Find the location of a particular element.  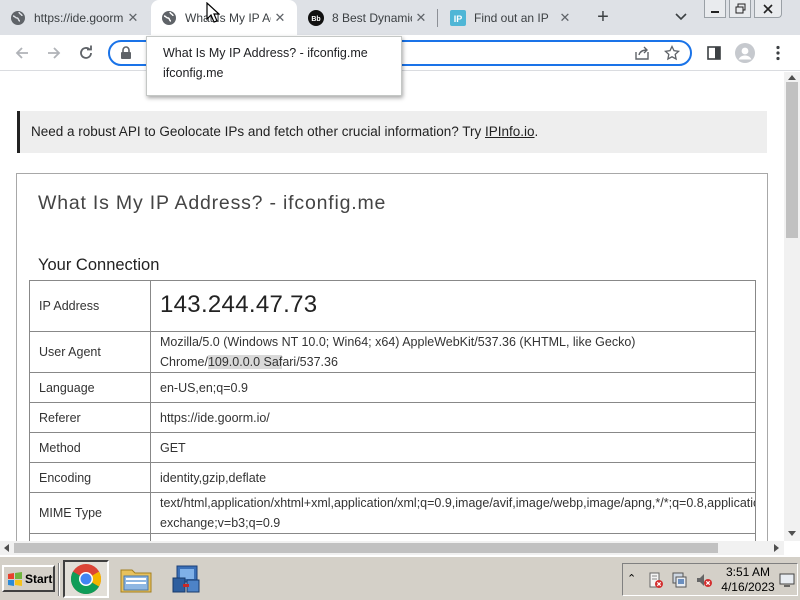

row-key: Method is located at coordinates (90, 447).